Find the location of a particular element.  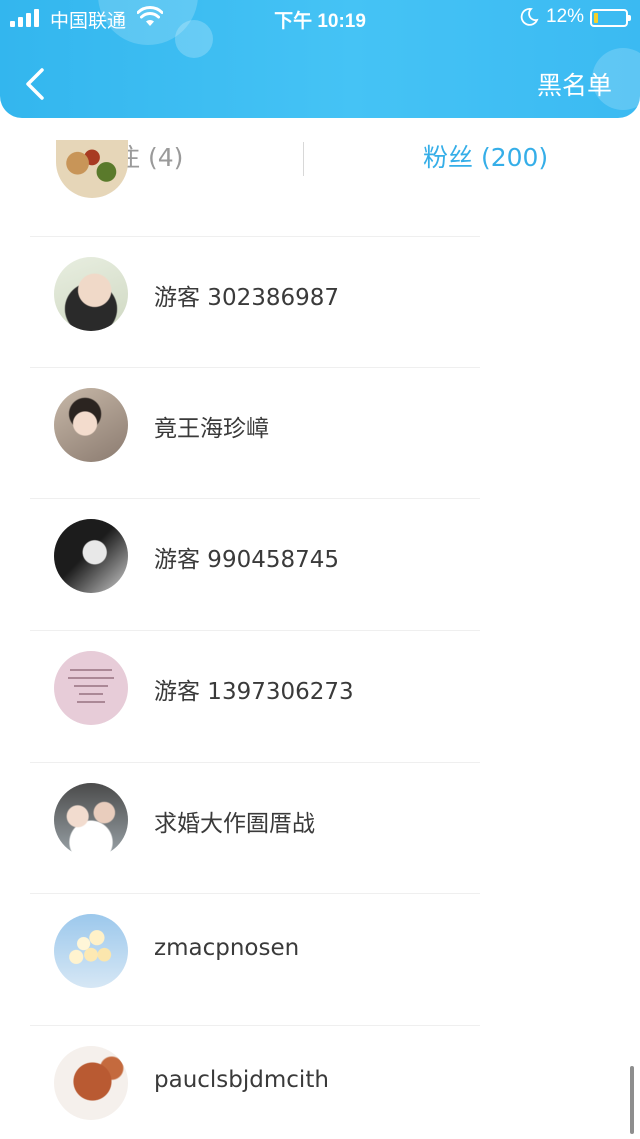

list-item: 竟王海珍嶂 is located at coordinates (320, 432).